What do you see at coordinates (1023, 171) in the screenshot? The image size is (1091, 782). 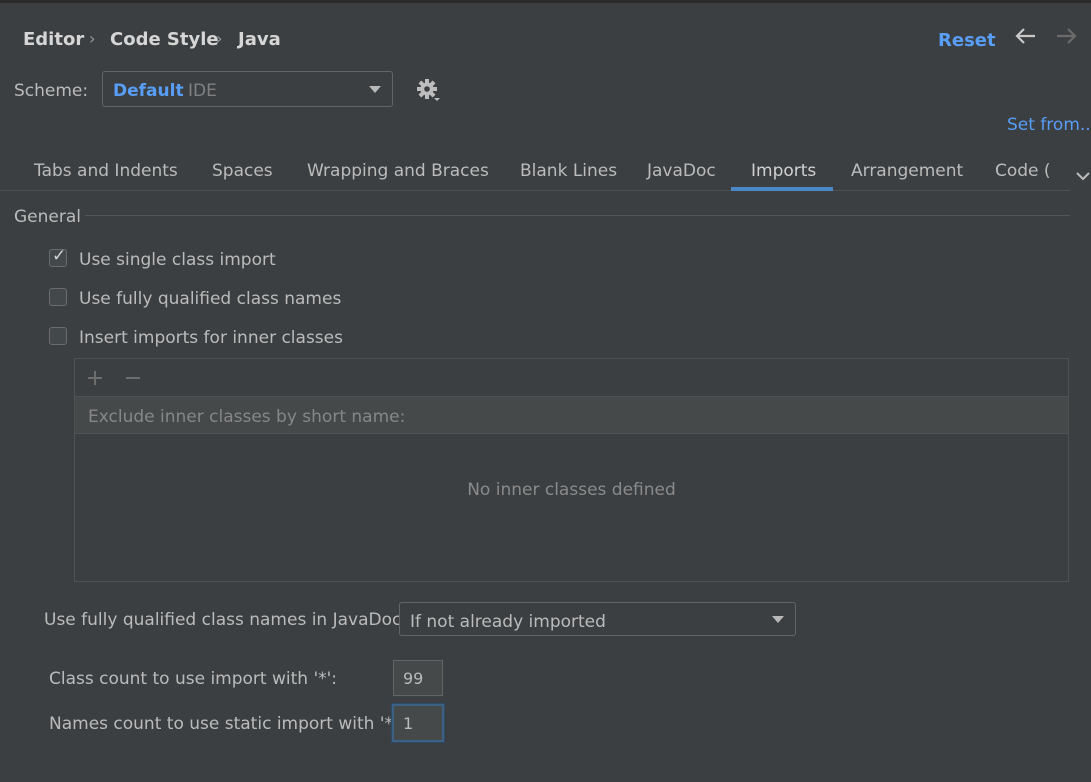 I see `tab-code-generation: Code (` at bounding box center [1023, 171].